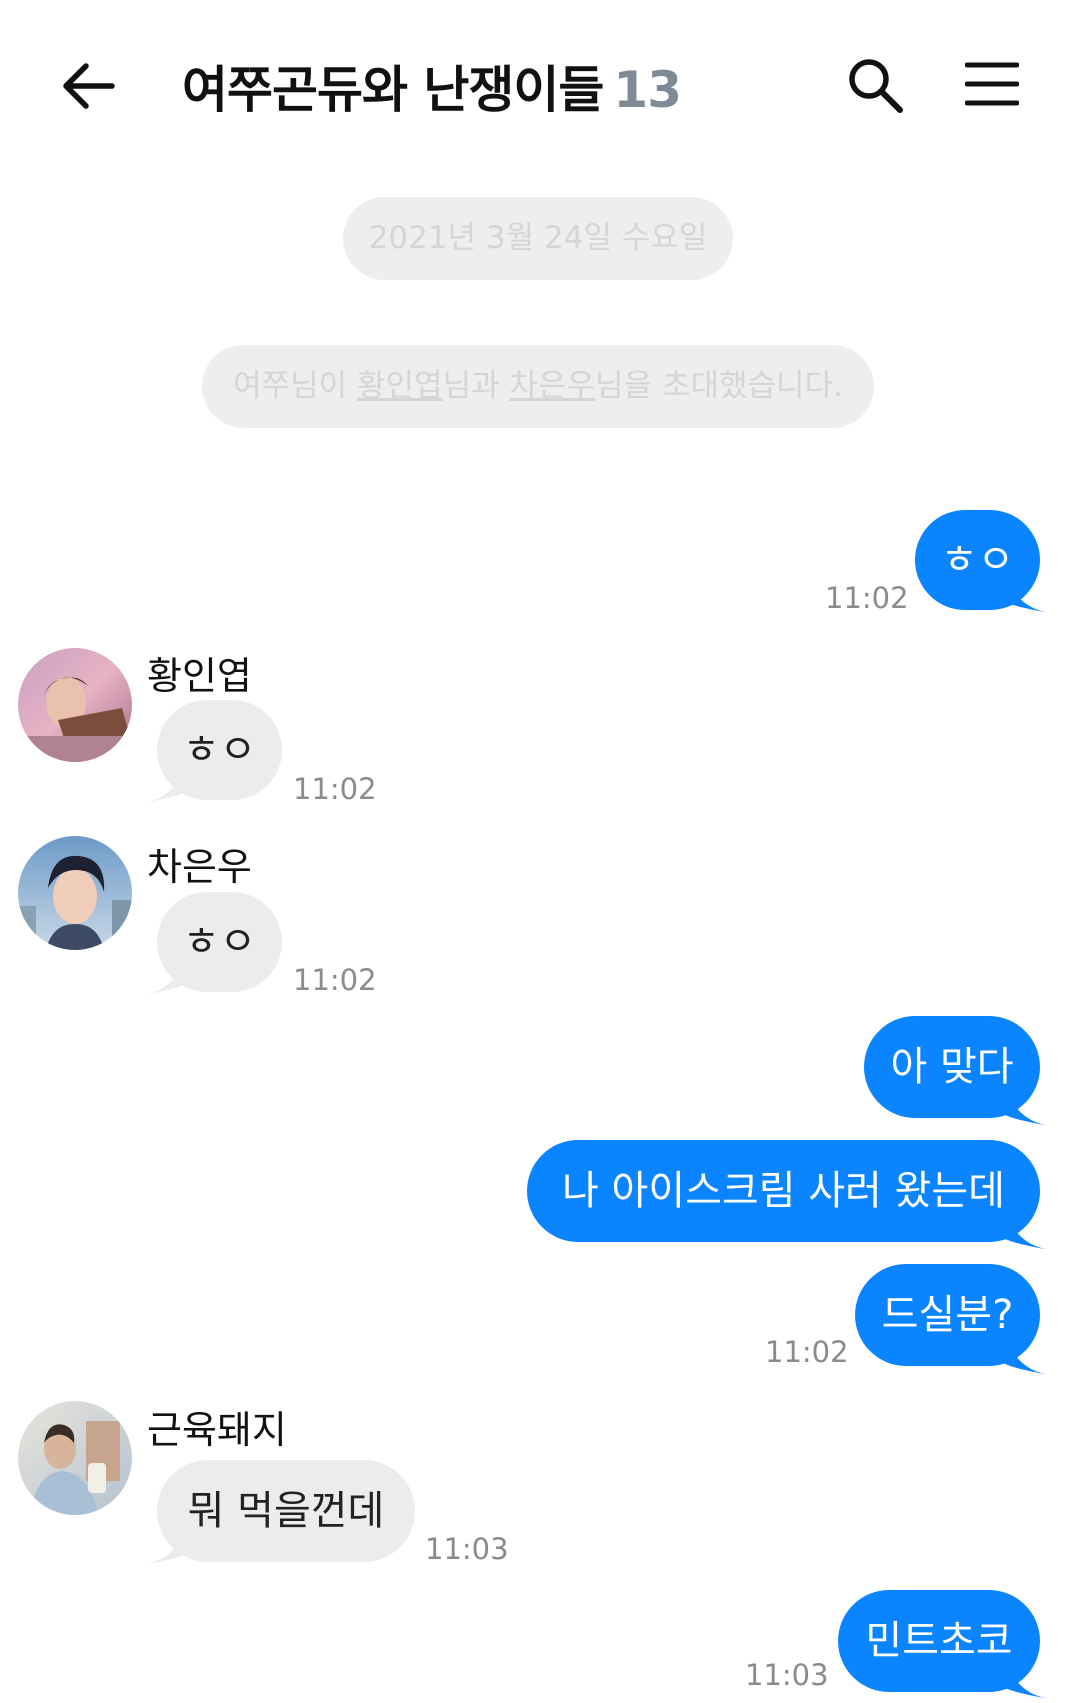 This screenshot has height=1703, width=1080. What do you see at coordinates (977, 560) in the screenshot?
I see `sent-message-bubble: ㅎㅇ` at bounding box center [977, 560].